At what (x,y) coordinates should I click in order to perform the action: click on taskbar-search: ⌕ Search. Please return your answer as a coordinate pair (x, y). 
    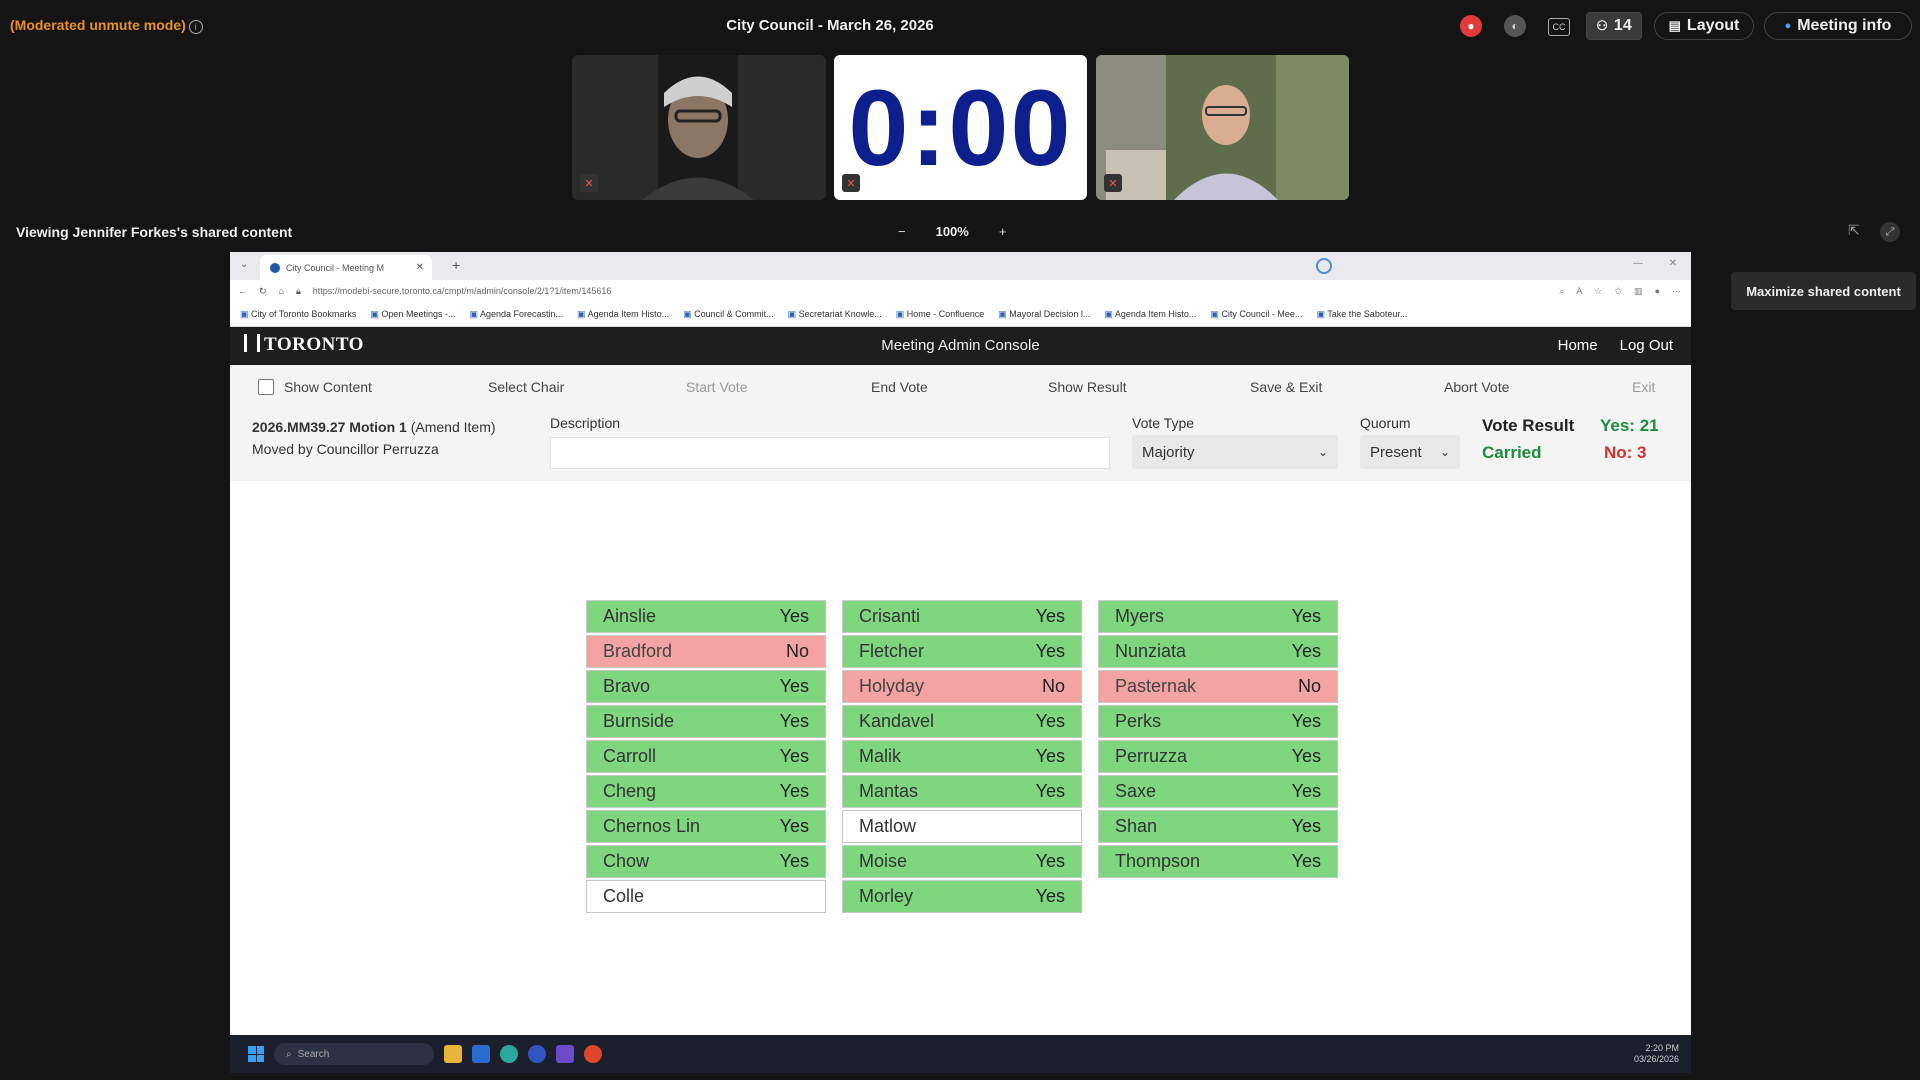
    Looking at the image, I should click on (354, 1054).